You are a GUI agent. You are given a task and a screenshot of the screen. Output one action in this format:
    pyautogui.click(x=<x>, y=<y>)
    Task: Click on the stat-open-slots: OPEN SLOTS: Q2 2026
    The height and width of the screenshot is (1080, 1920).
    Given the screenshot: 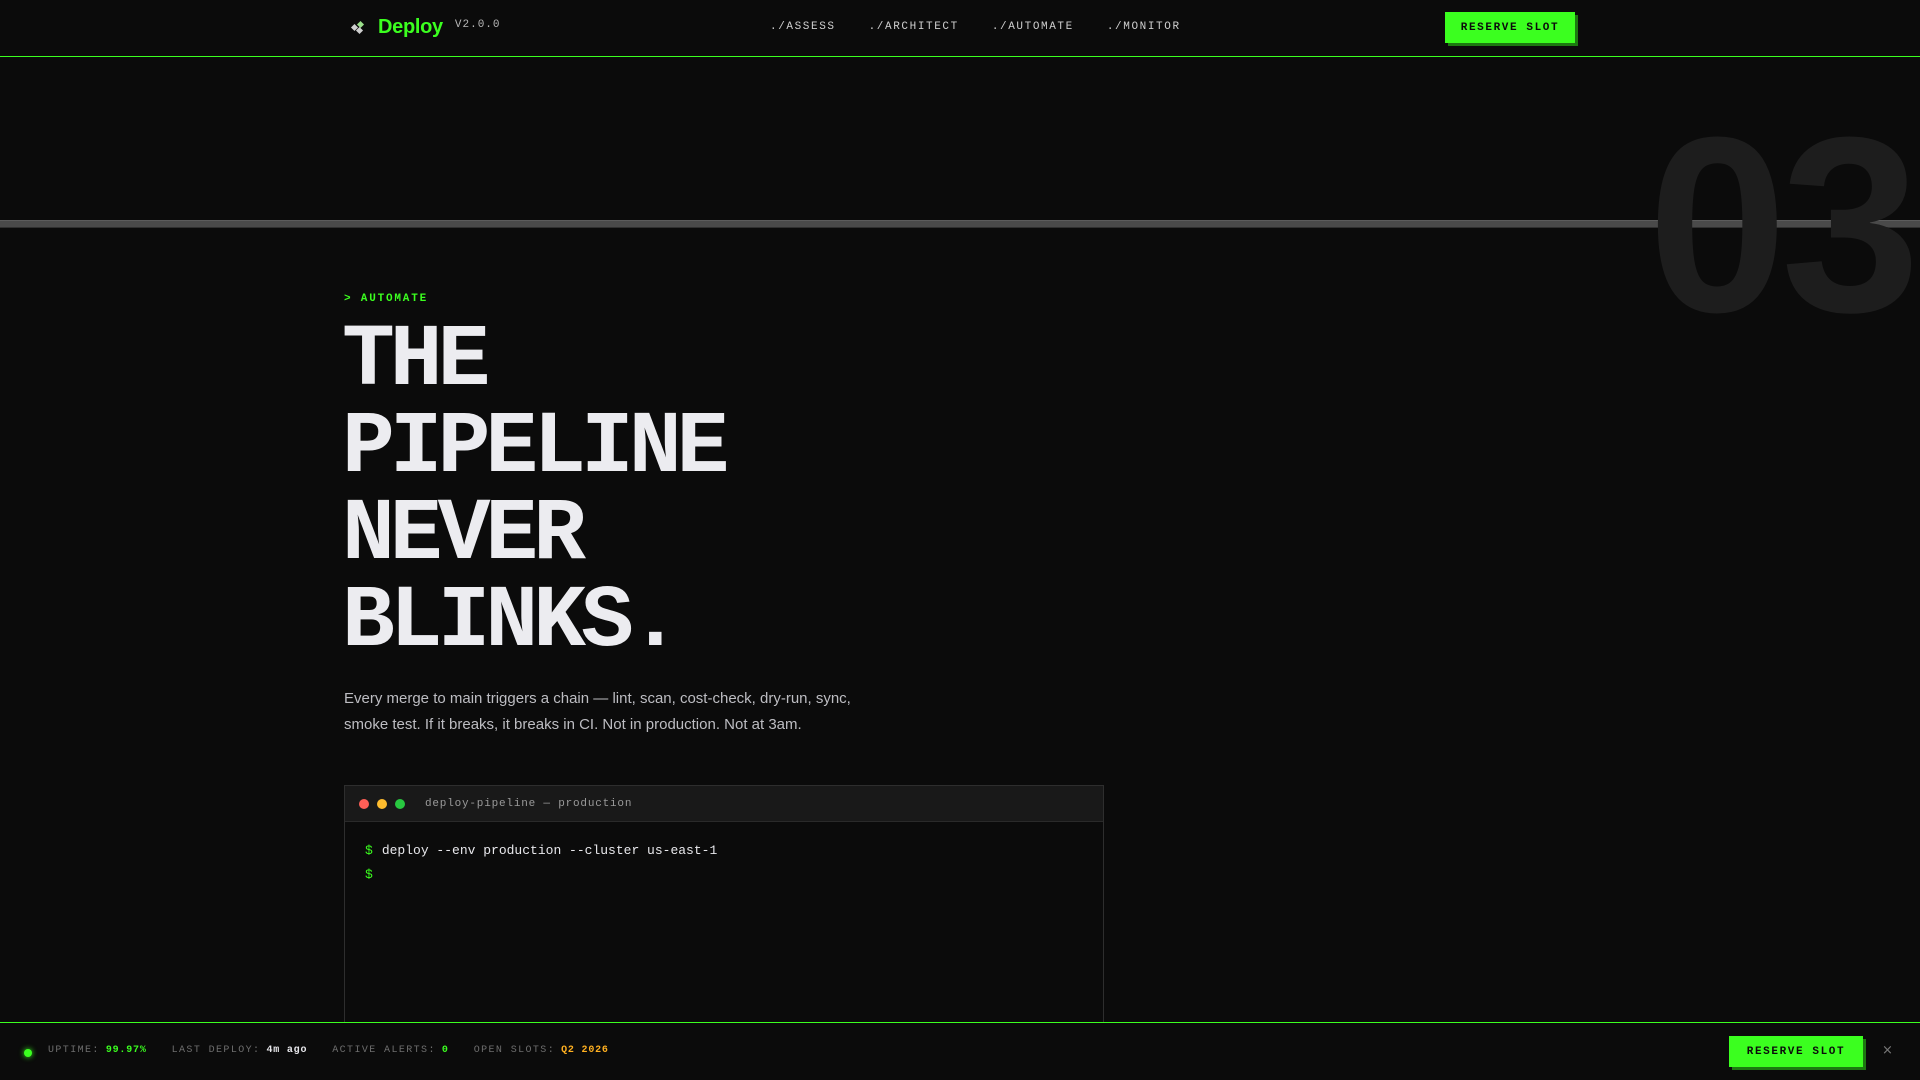 What is the action you would take?
    pyautogui.click(x=541, y=1050)
    